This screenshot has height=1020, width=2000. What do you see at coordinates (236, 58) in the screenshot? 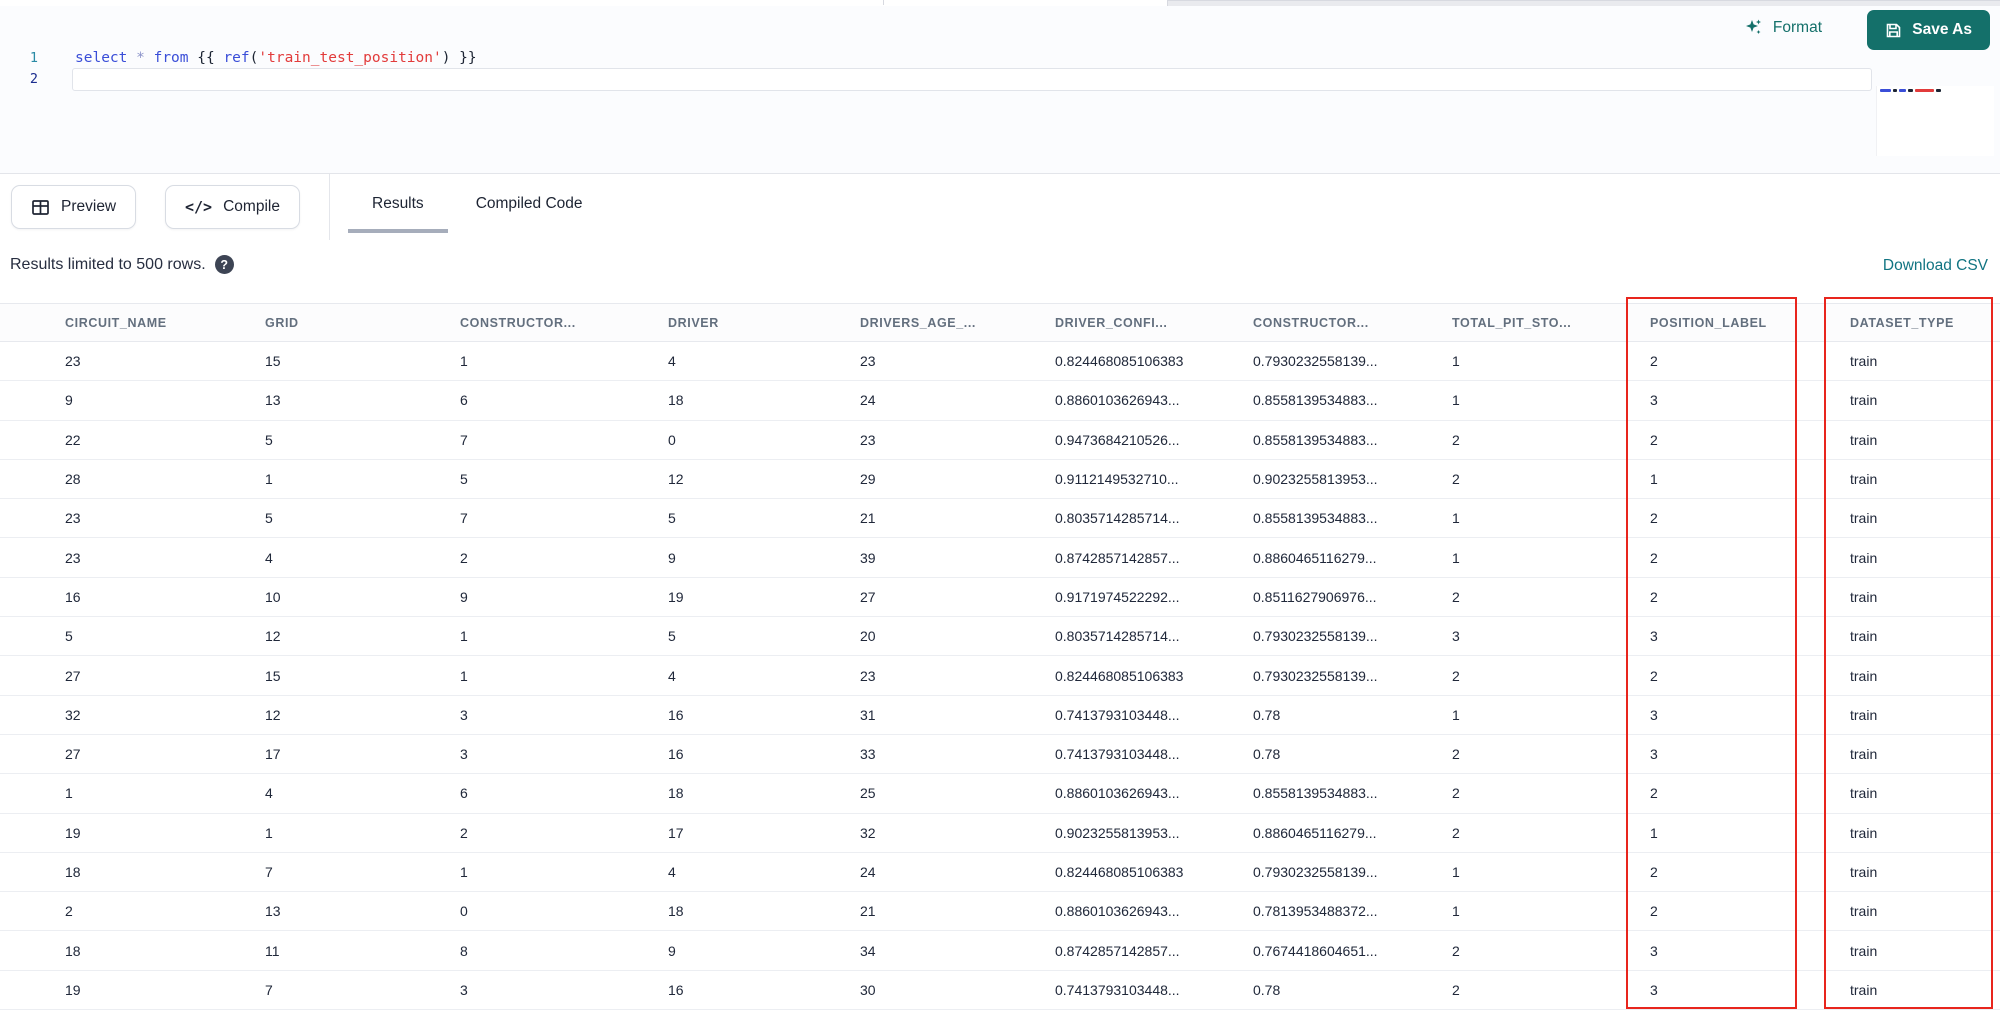
I see `code-token: ref` at bounding box center [236, 58].